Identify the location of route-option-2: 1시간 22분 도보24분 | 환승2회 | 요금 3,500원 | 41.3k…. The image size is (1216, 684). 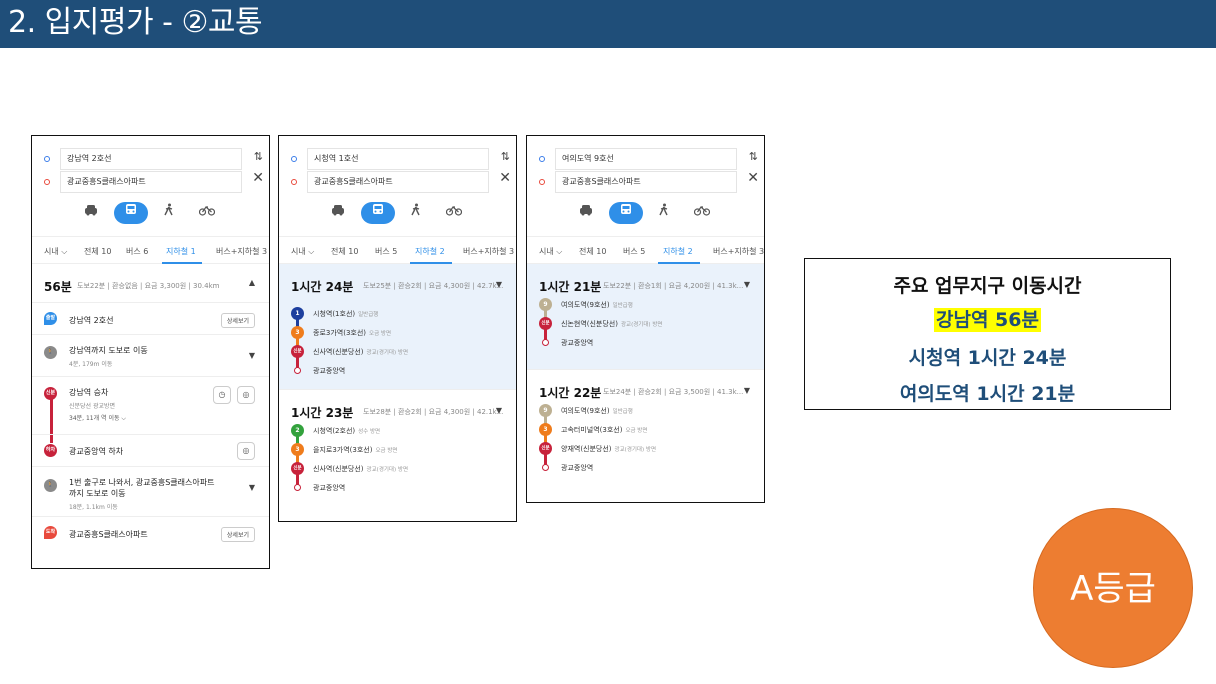
(645, 431).